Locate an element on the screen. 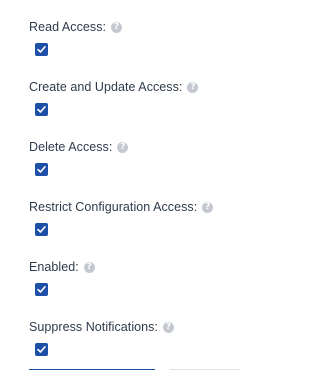  field-create-update-access: Create and Update Access: ? is located at coordinates (148, 108).